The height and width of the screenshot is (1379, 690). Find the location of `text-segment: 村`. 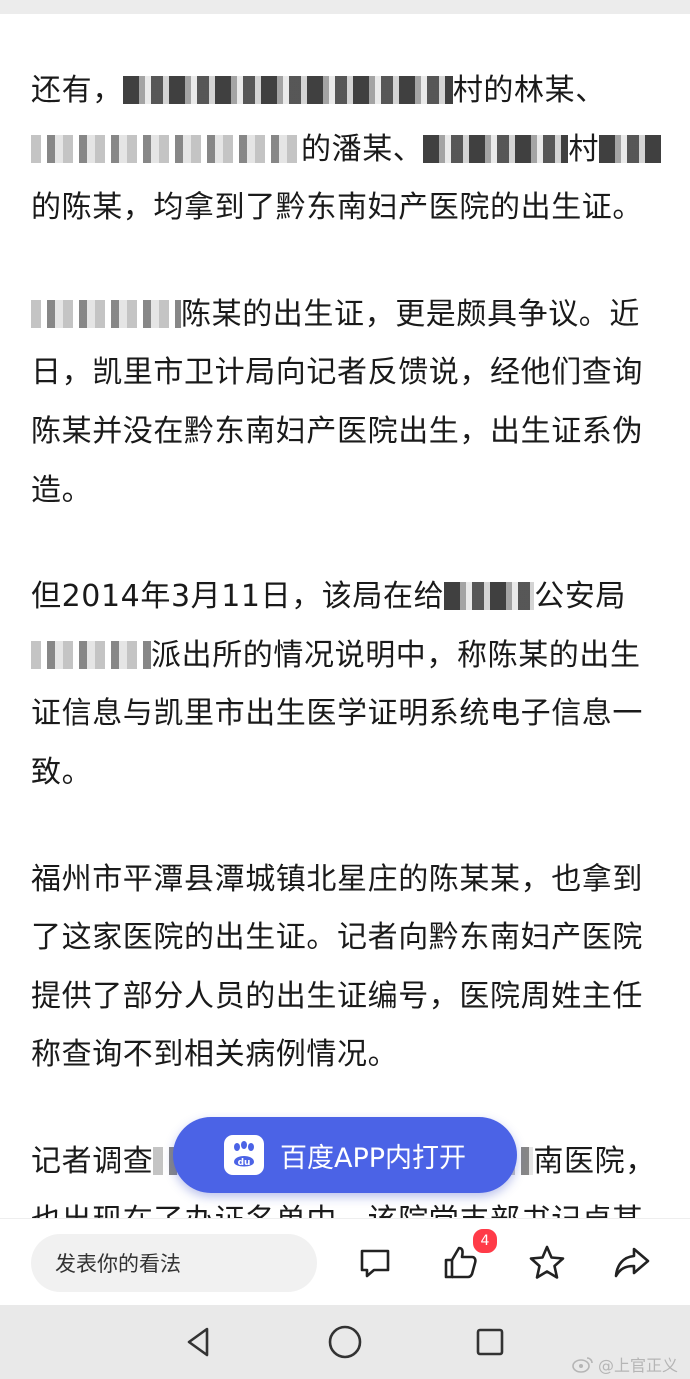

text-segment: 村 is located at coordinates (584, 149).